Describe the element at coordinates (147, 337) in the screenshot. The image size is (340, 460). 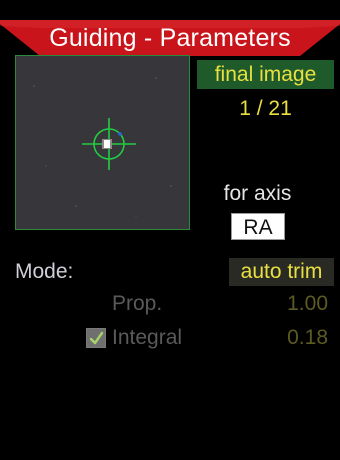
I see `integral-label: Integral` at that location.